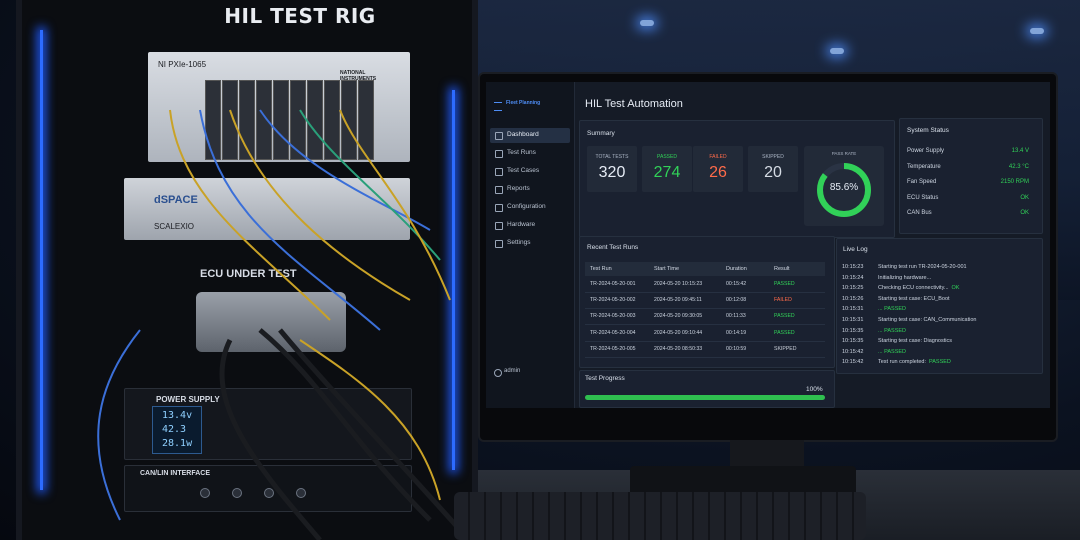 This screenshot has width=1080, height=540. Describe the element at coordinates (853, 320) in the screenshot. I see `log-timestamp: 10:15:31` at that location.